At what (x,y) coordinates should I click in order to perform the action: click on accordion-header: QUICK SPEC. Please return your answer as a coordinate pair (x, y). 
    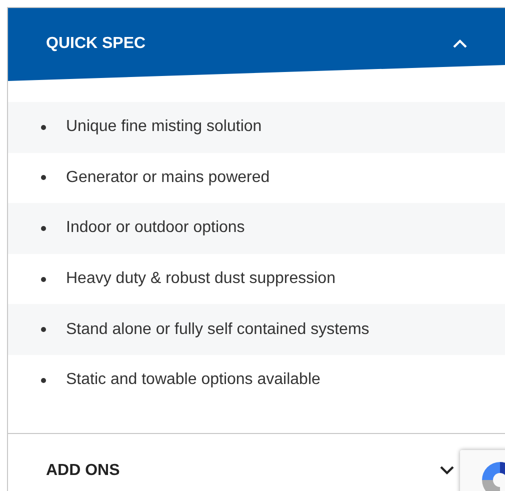
    Looking at the image, I should click on (256, 44).